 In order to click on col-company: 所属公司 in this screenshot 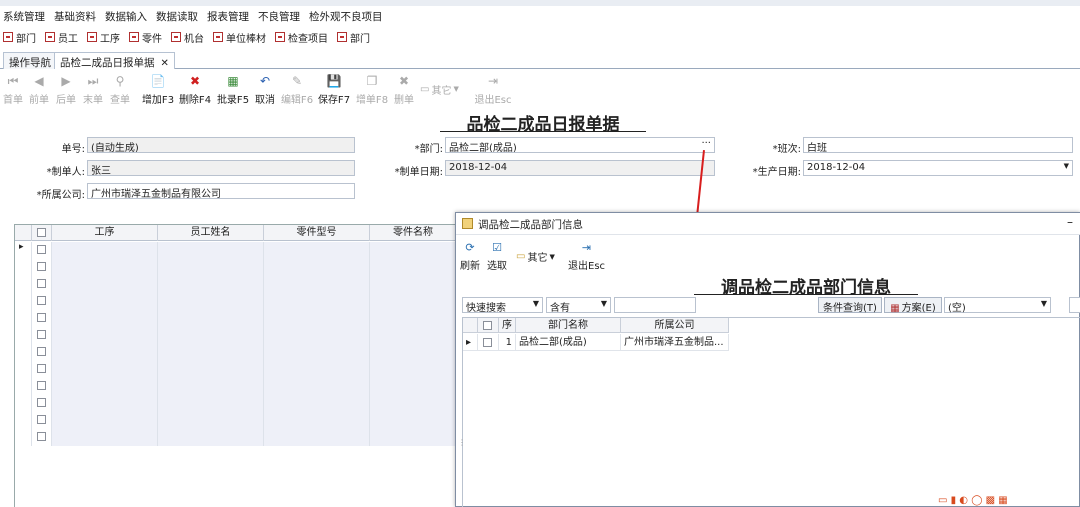, I will do `click(675, 325)`.